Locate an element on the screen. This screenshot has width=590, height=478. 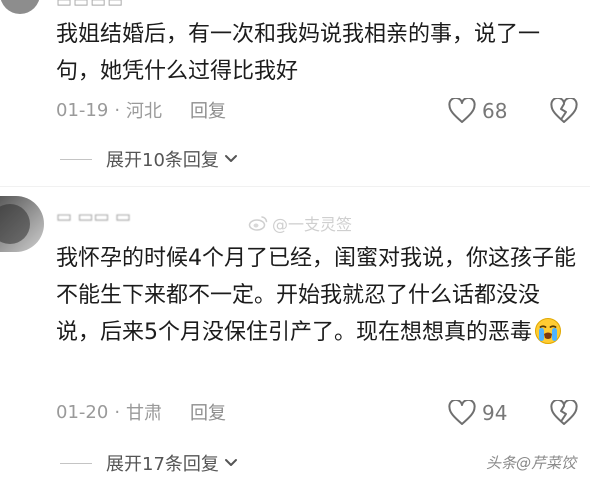
watermark-top-text: @一支灵签 is located at coordinates (312, 224).